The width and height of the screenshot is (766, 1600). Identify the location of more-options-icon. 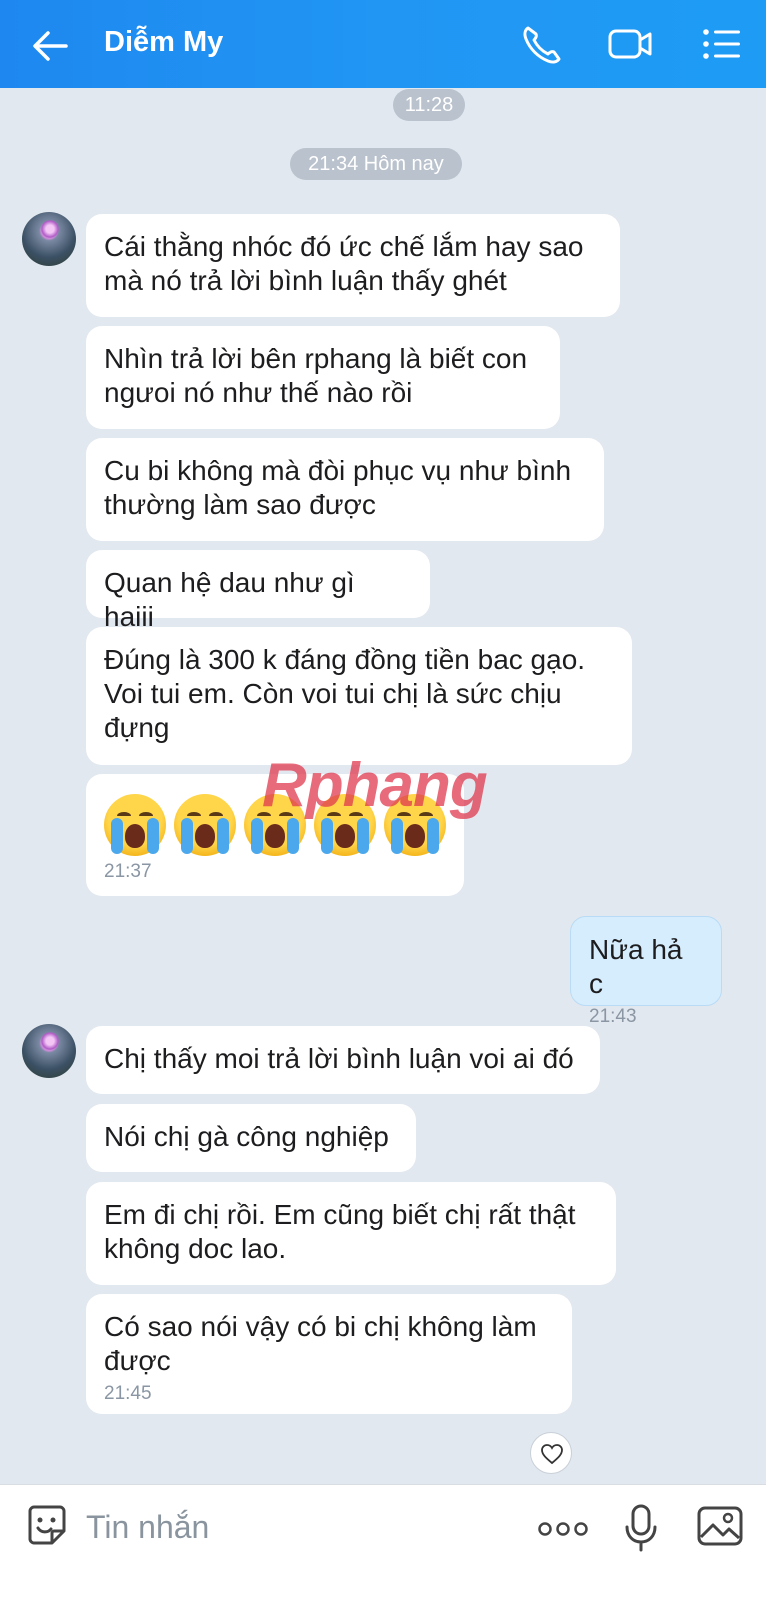
(563, 1529).